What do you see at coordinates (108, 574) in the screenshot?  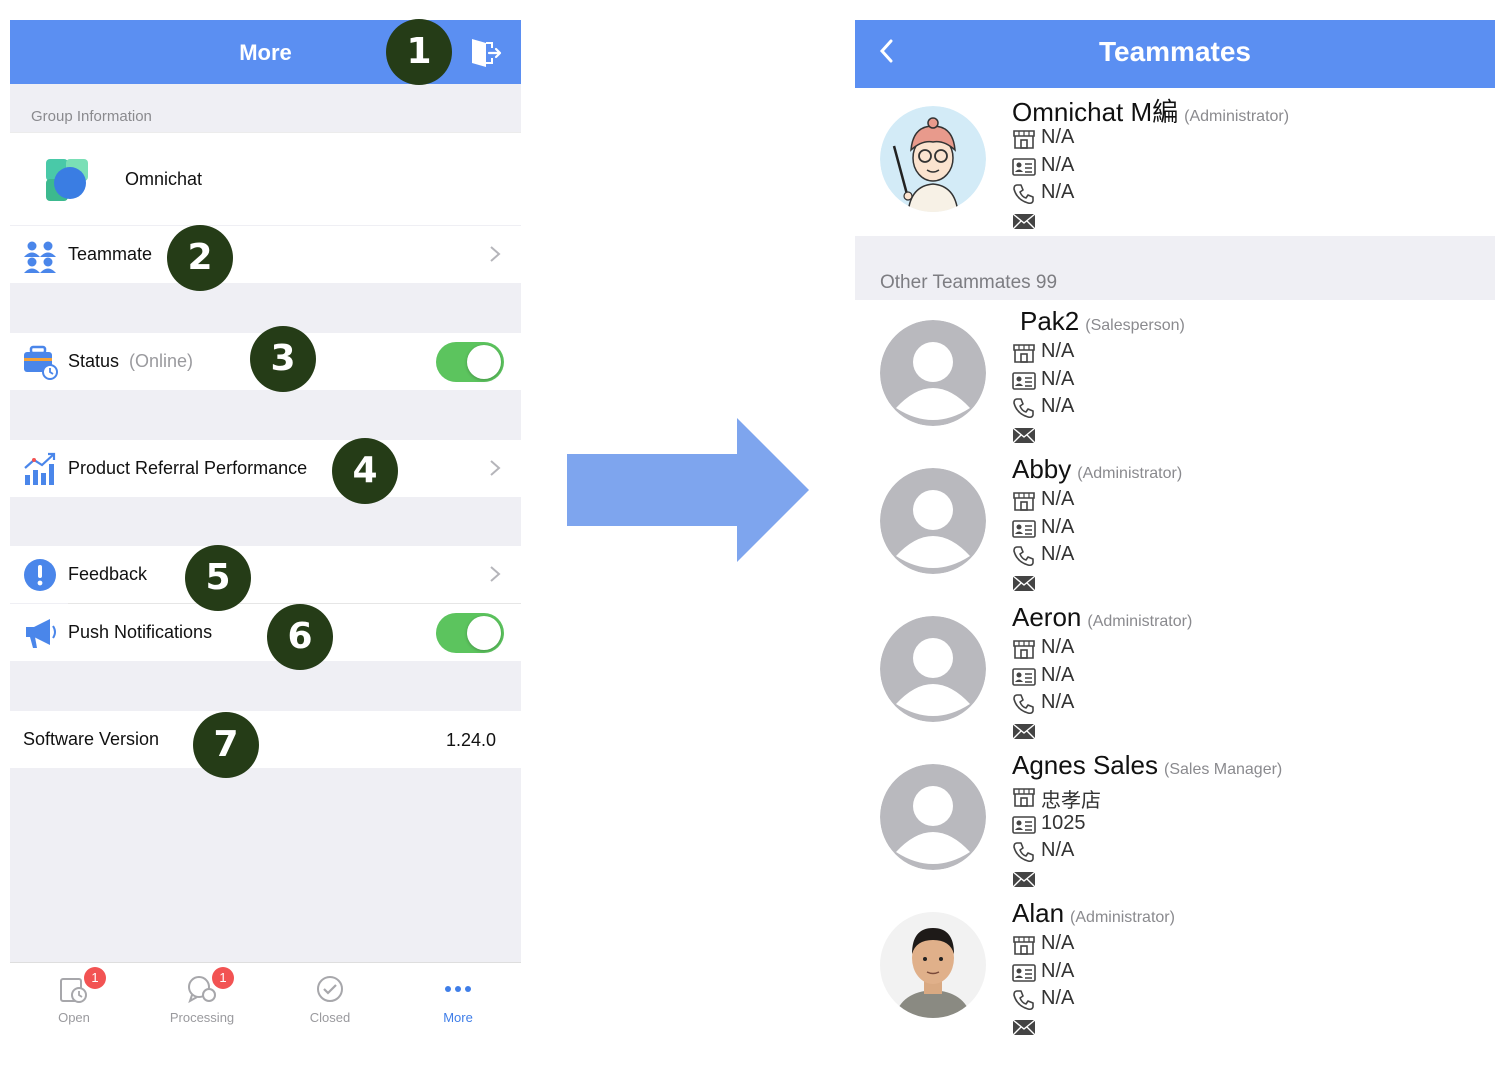 I see `feedback-label: Feedback` at bounding box center [108, 574].